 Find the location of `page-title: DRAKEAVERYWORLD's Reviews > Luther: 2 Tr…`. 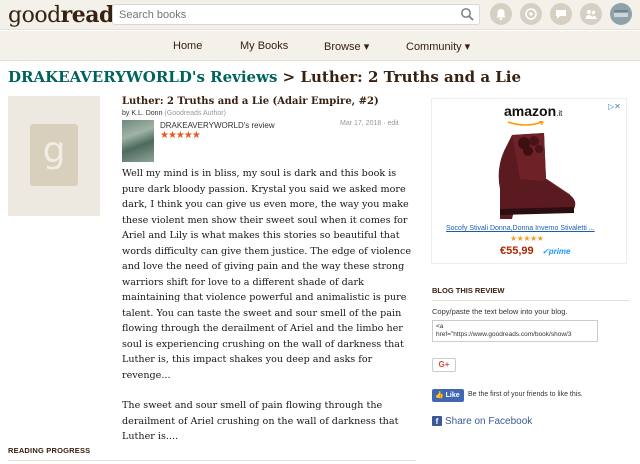

page-title: DRAKEAVERYWORLD's Reviews > Luther: 2 Tr… is located at coordinates (264, 77).